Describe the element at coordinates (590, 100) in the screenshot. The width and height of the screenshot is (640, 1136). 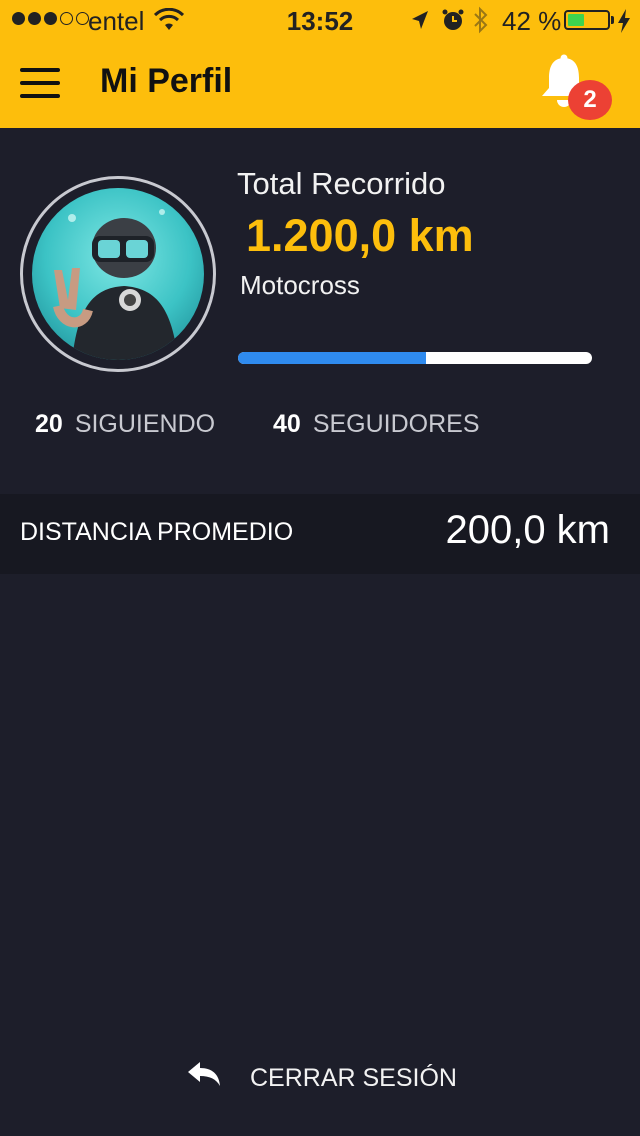
I see `notification-badge: 2` at that location.